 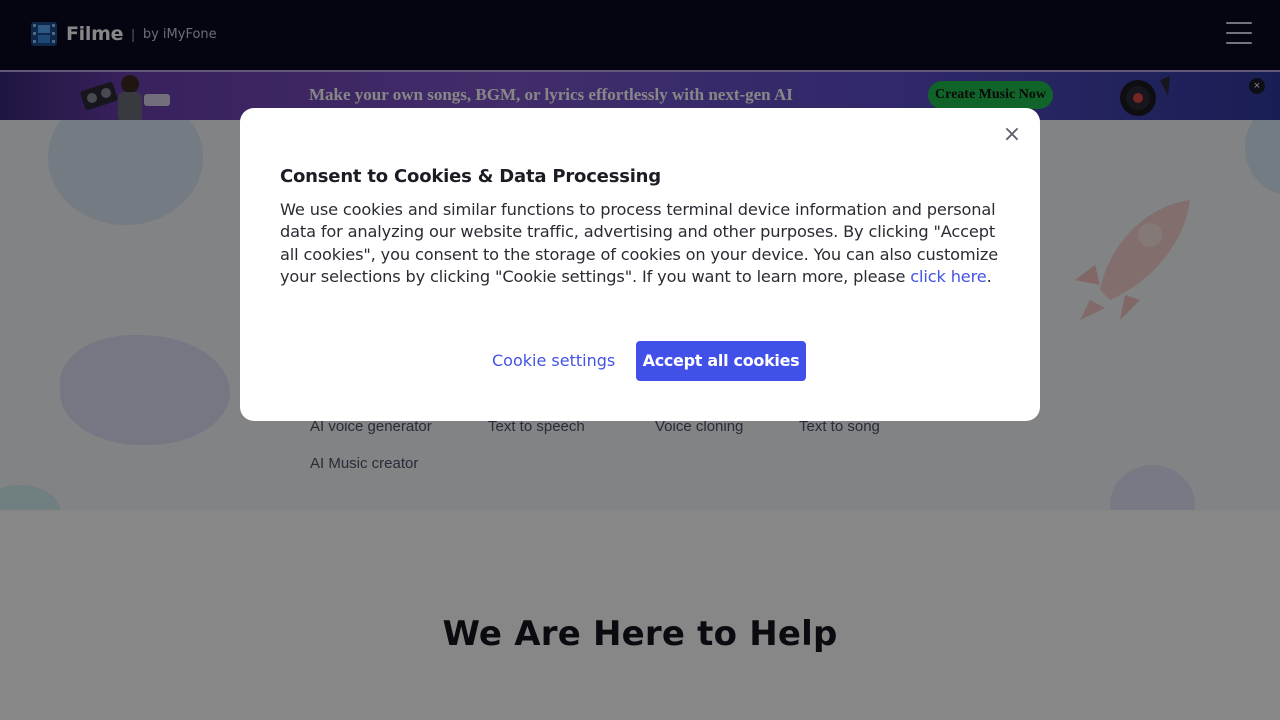 I want to click on close-icon: ×, so click(x=1012, y=135).